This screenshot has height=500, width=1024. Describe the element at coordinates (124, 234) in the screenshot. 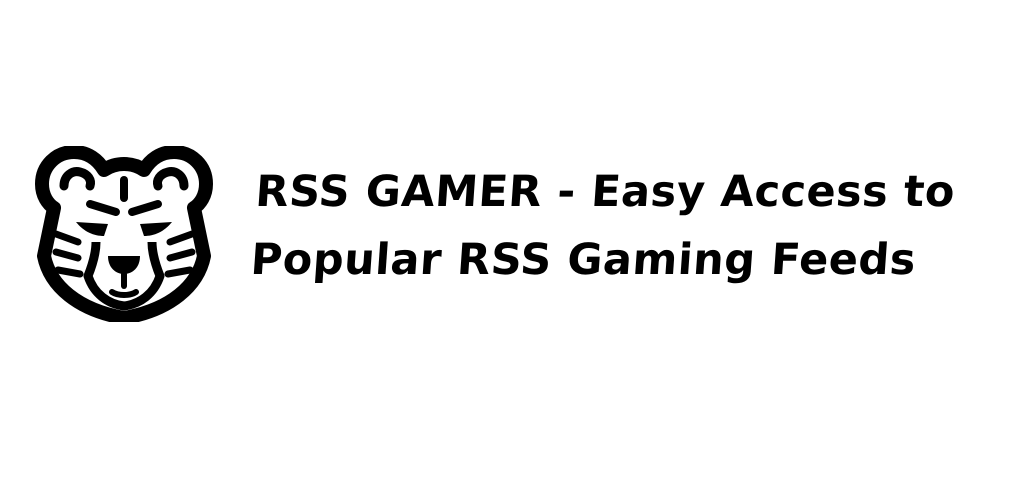

I see `tiger-head-icon` at that location.